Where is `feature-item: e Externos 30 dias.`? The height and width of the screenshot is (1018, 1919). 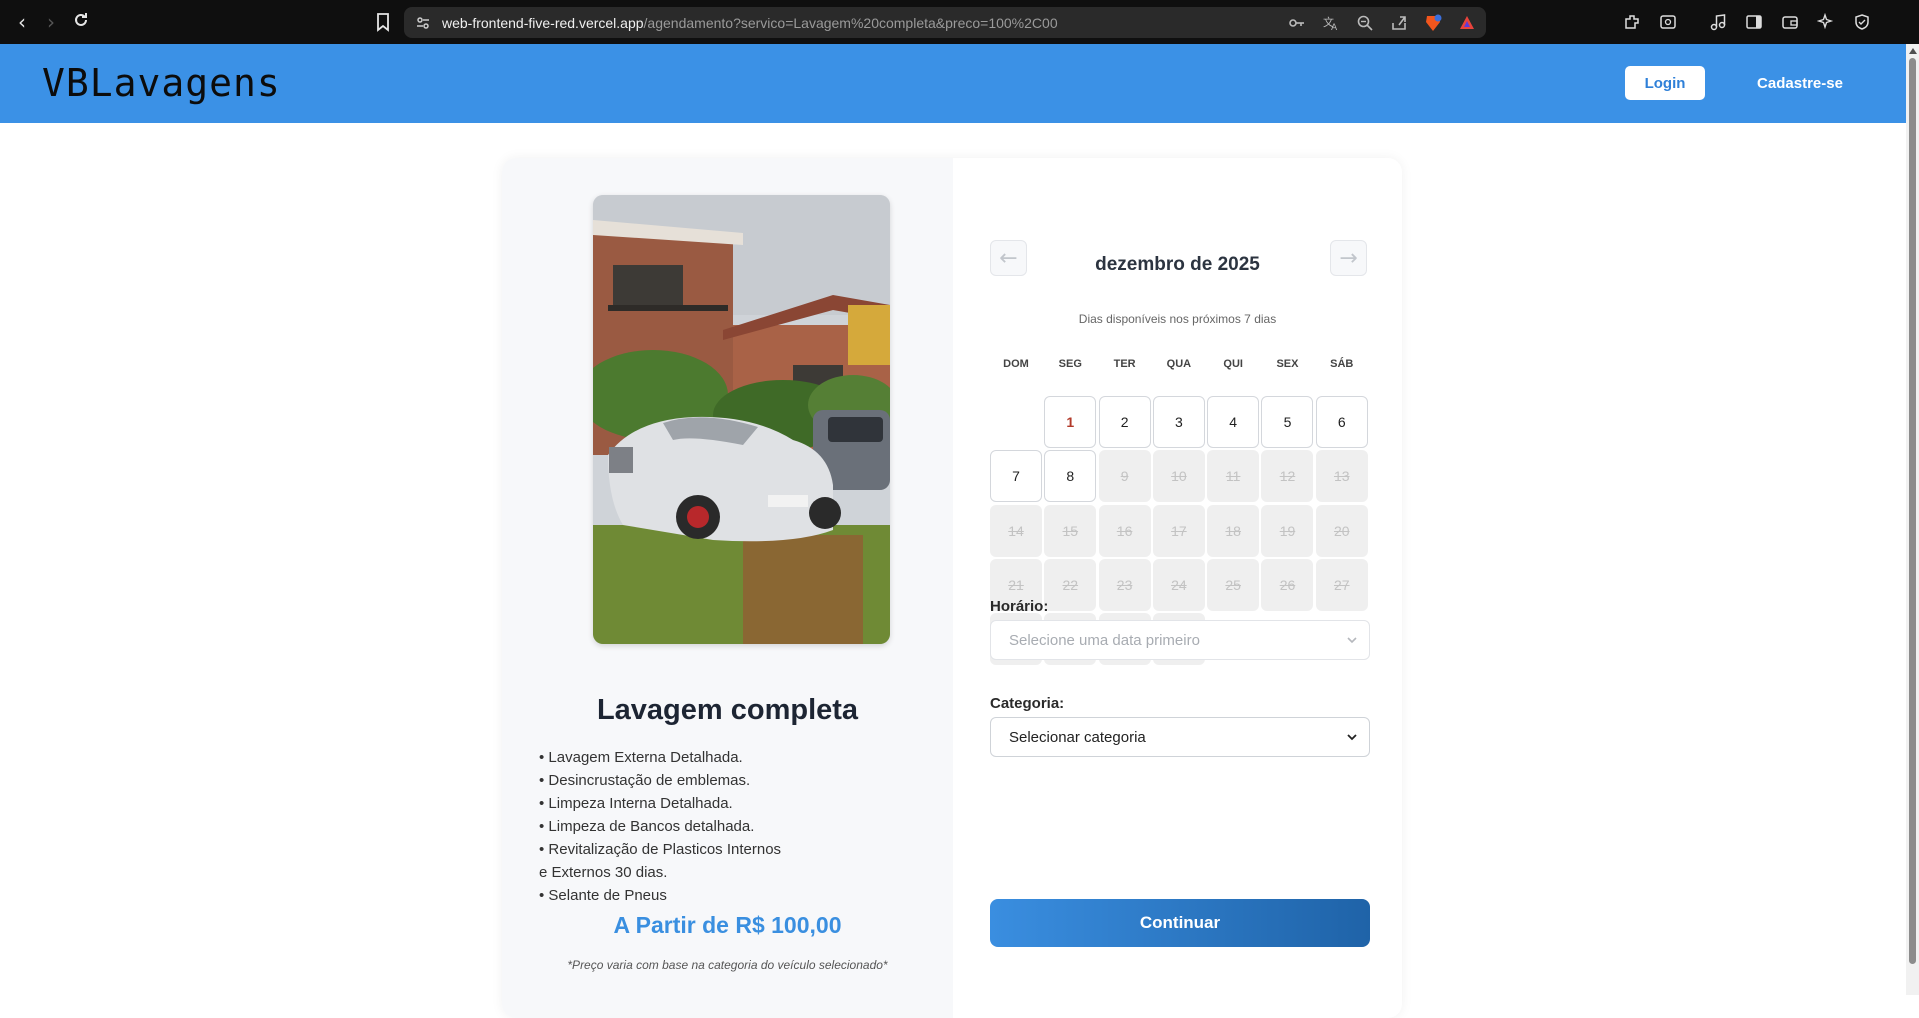
feature-item: e Externos 30 dias. is located at coordinates (603, 872).